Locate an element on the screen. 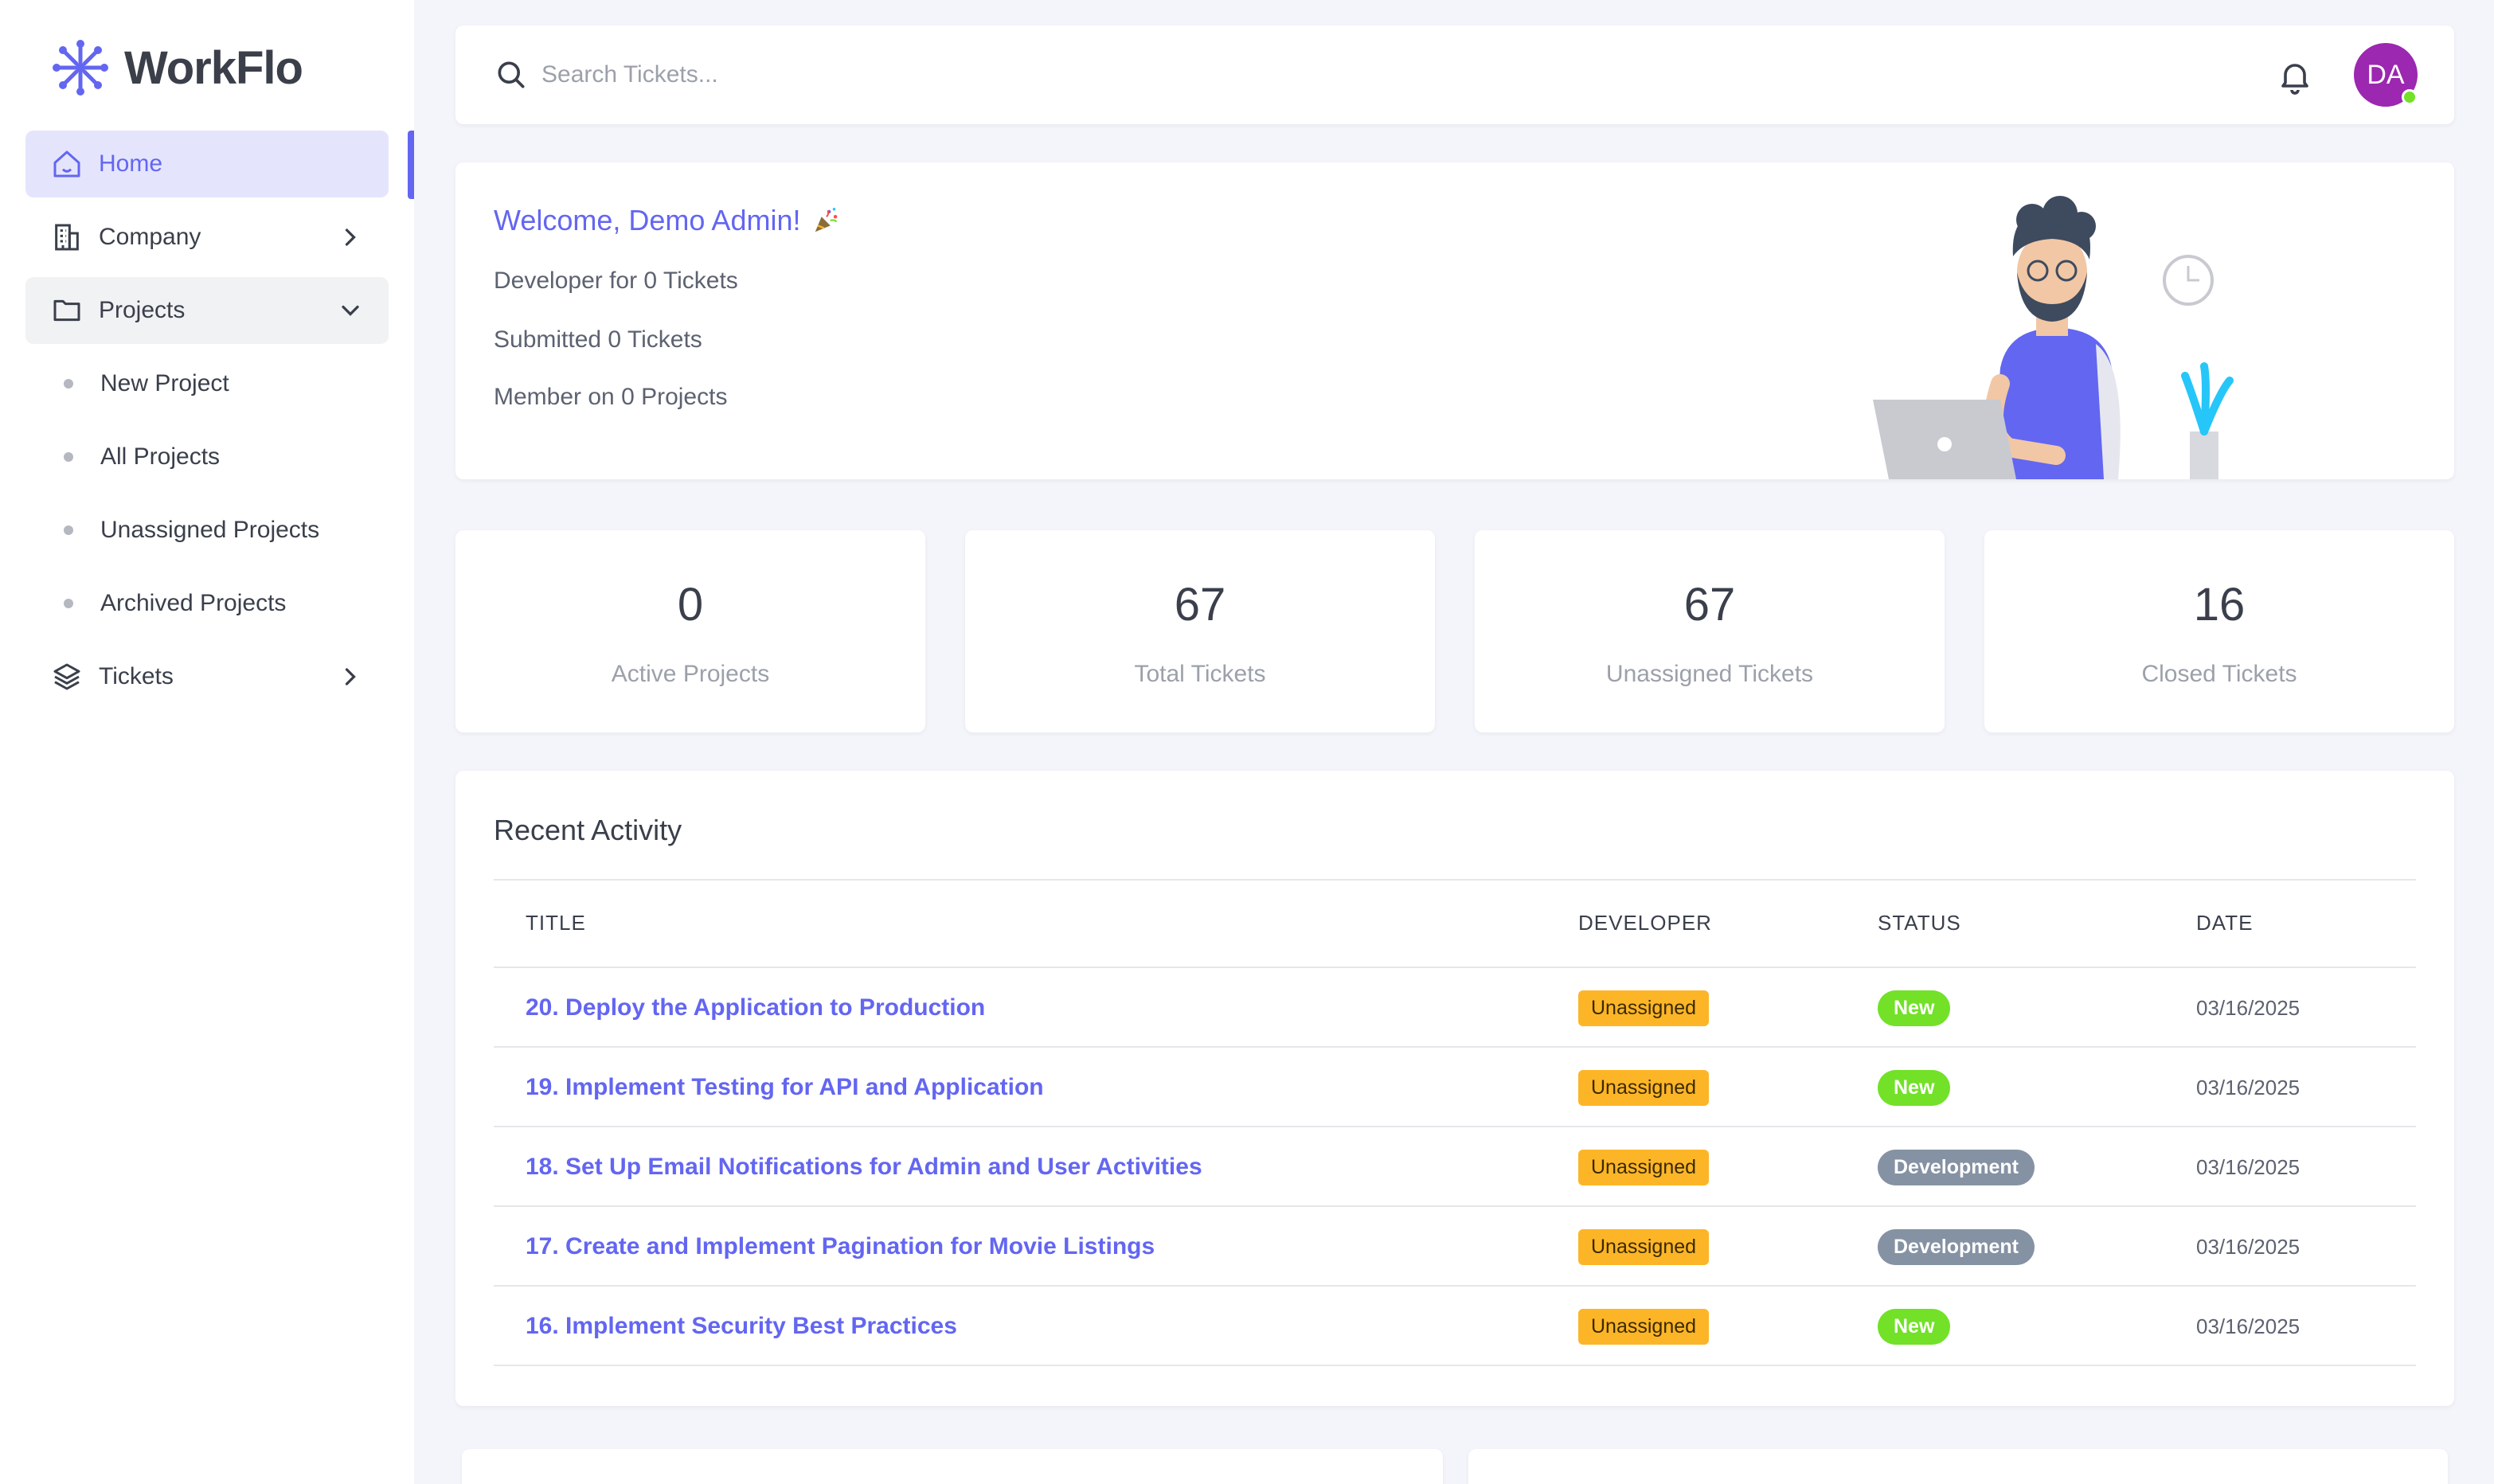 The width and height of the screenshot is (2494, 1484). stat-label: Active Projects is located at coordinates (690, 674).